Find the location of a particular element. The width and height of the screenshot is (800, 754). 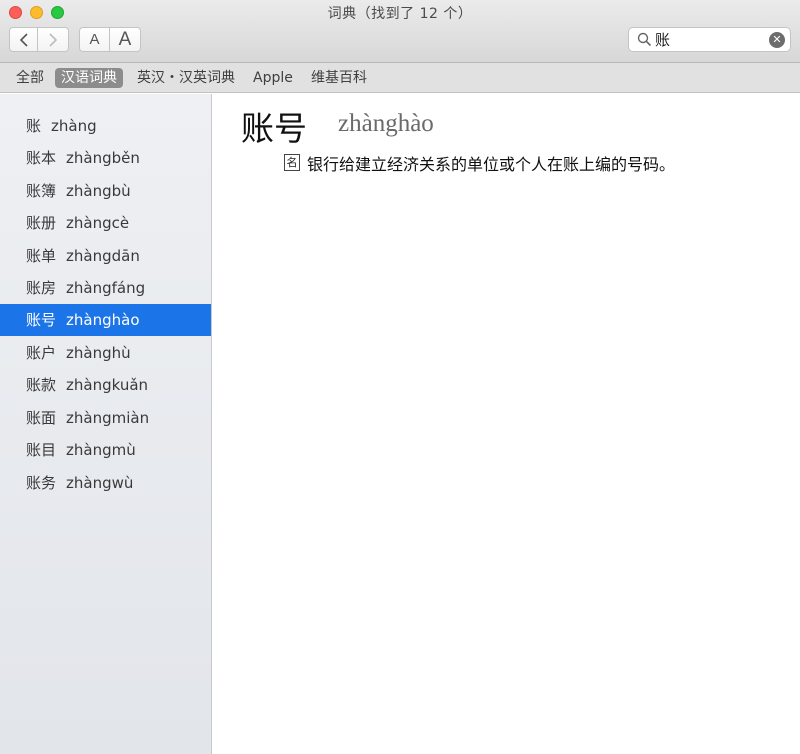

result-hanzi: 账册 is located at coordinates (41, 223).